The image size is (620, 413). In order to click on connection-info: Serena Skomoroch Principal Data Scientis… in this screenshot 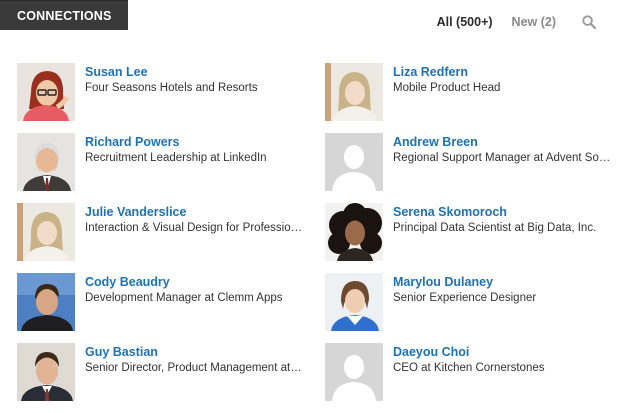, I will do `click(502, 219)`.